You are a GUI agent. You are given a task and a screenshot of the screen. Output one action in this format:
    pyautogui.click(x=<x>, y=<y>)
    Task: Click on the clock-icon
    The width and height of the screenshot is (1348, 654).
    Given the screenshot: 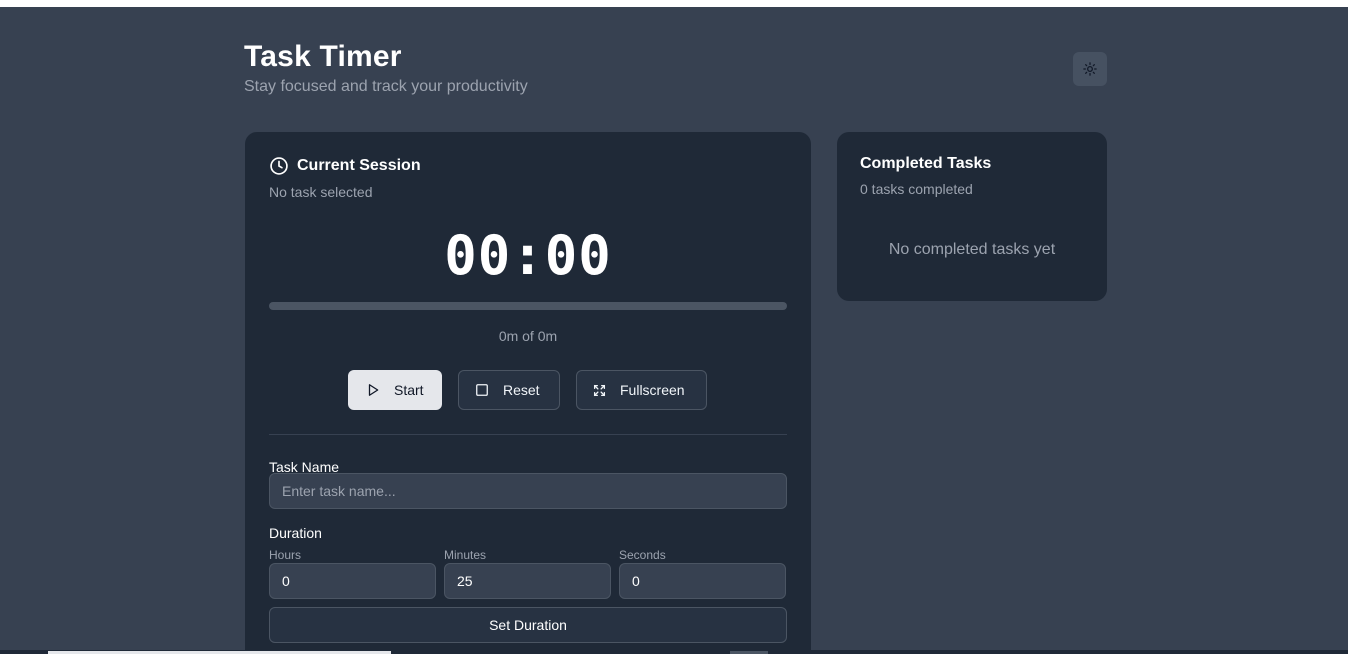 What is the action you would take?
    pyautogui.click(x=279, y=166)
    